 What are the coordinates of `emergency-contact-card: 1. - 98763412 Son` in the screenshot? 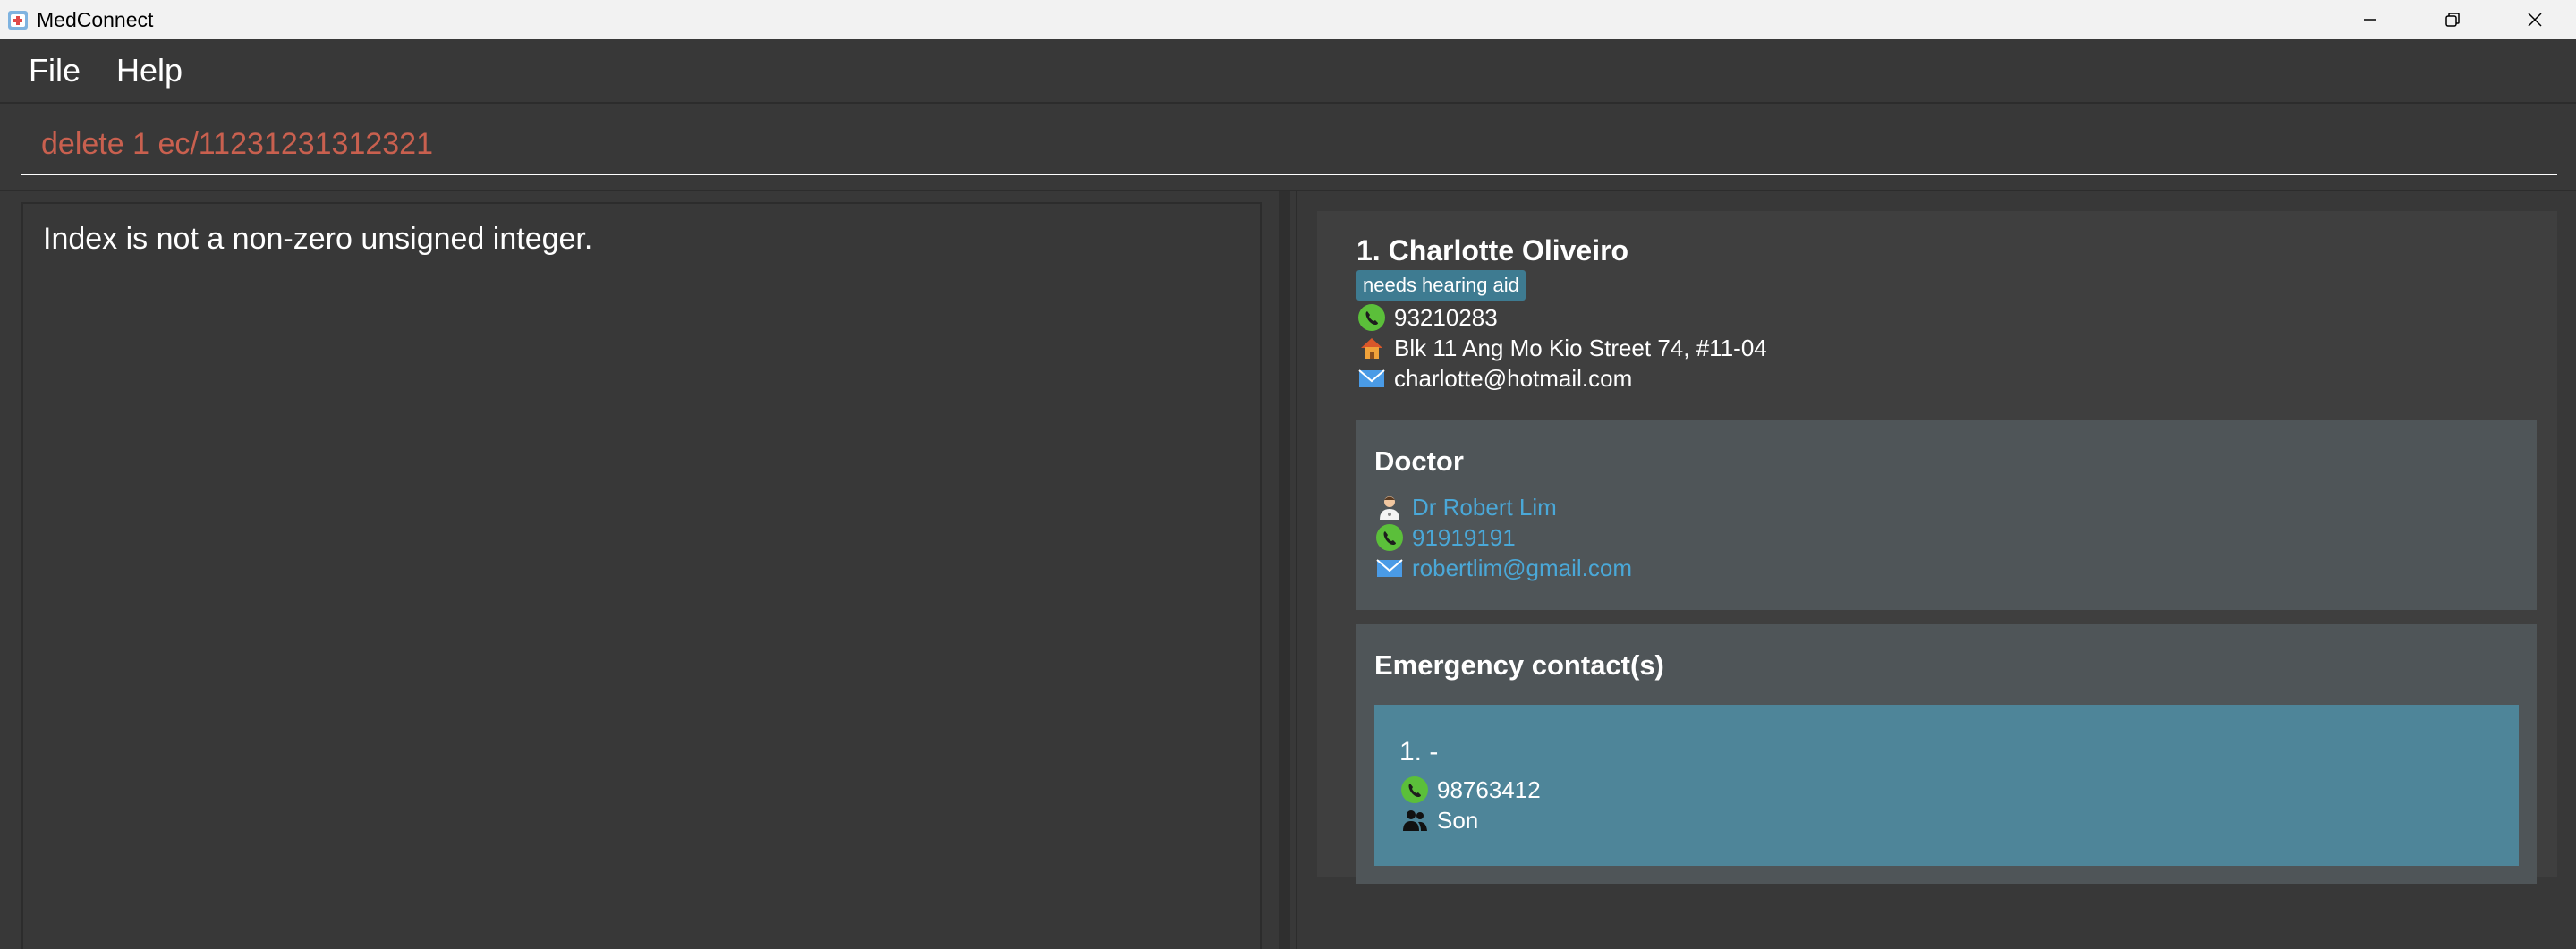 It's located at (1947, 785).